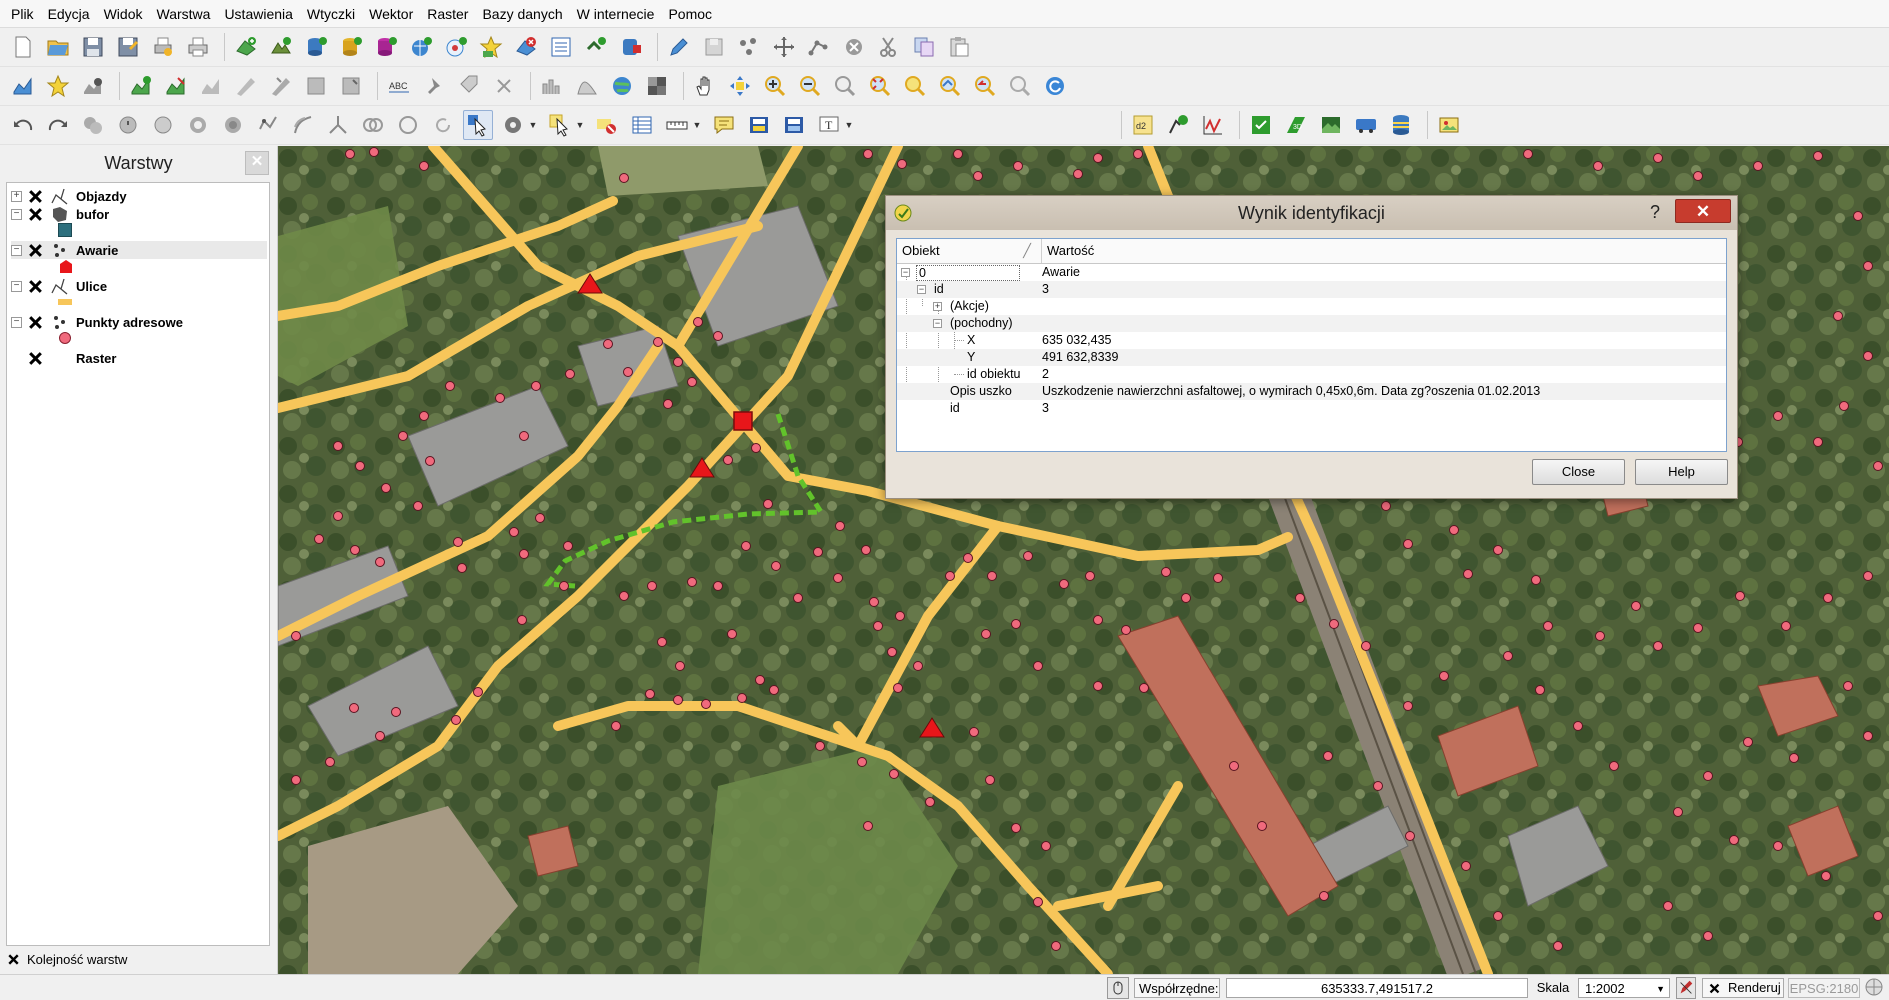 This screenshot has height=1000, width=1889. Describe the element at coordinates (22, 14) in the screenshot. I see `menu-plik: Plik` at that location.